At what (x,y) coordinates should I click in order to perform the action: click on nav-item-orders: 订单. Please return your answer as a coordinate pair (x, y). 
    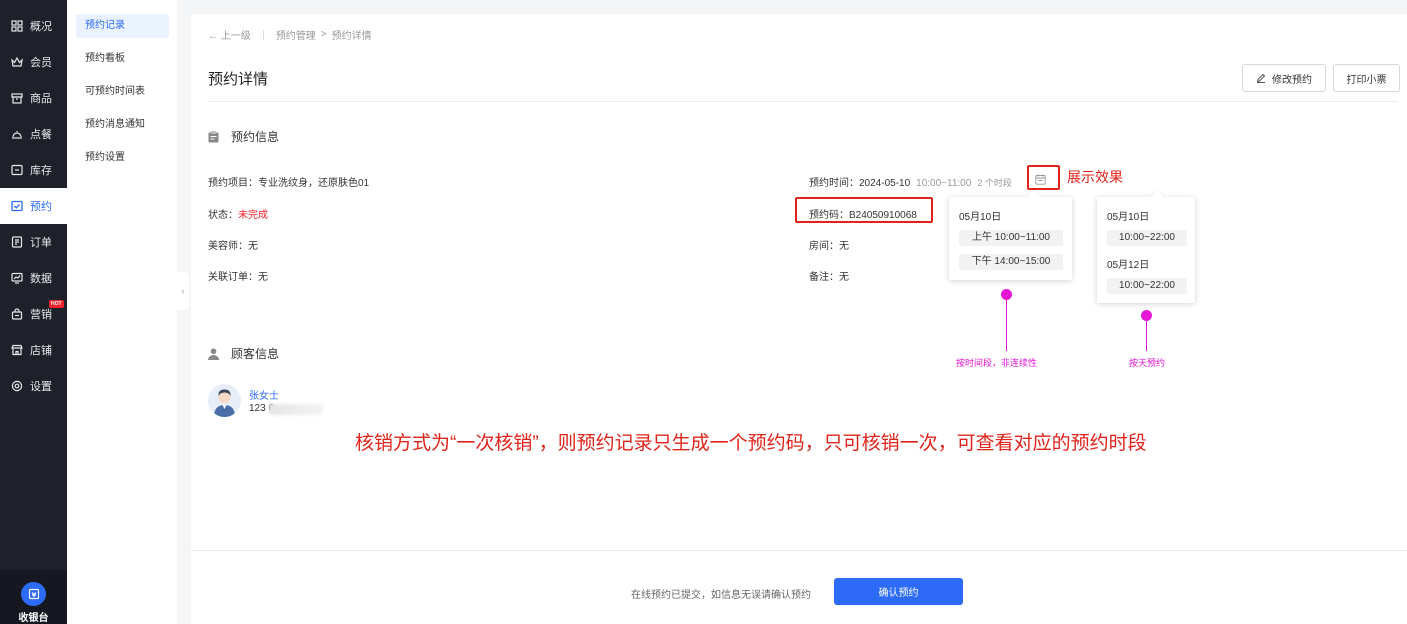
    Looking at the image, I should click on (33, 242).